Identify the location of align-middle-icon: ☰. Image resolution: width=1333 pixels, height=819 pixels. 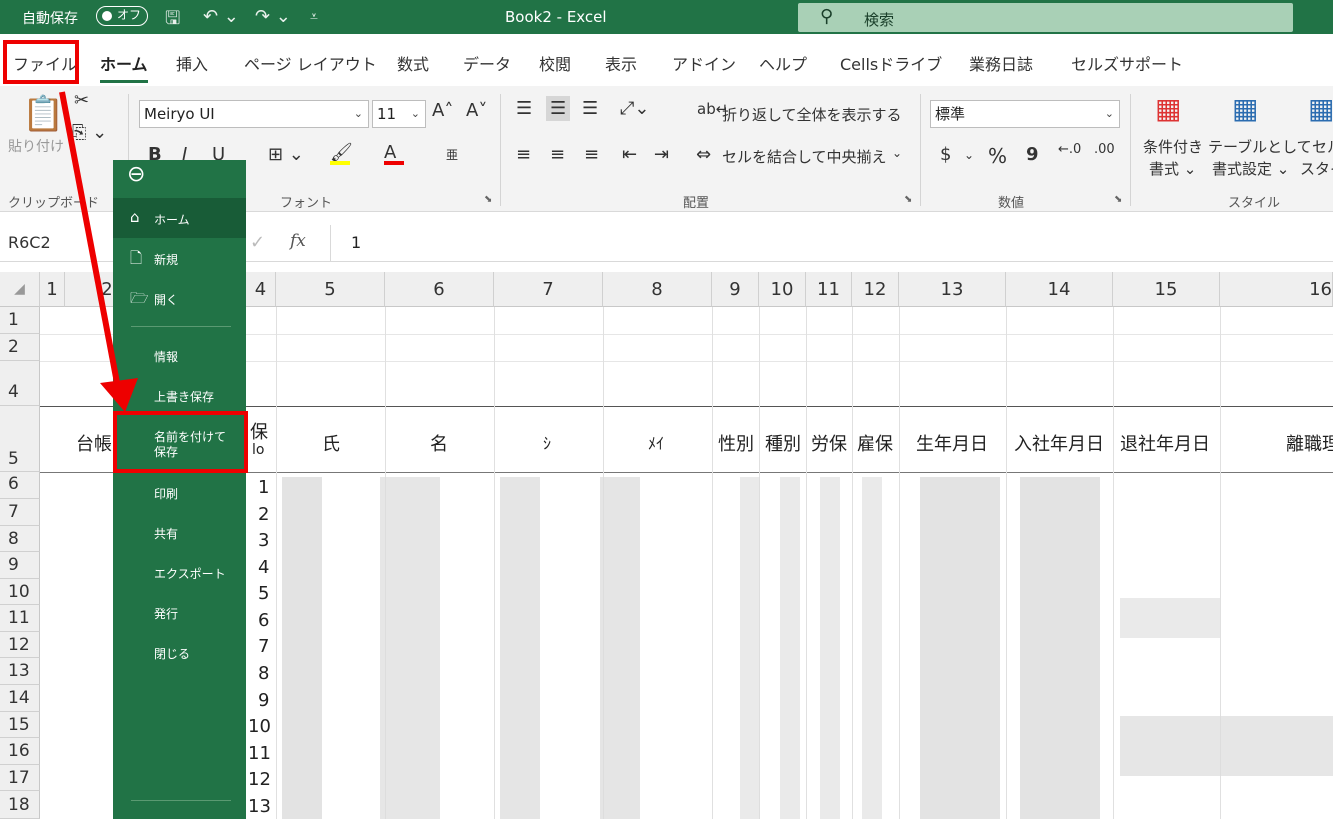
(558, 108).